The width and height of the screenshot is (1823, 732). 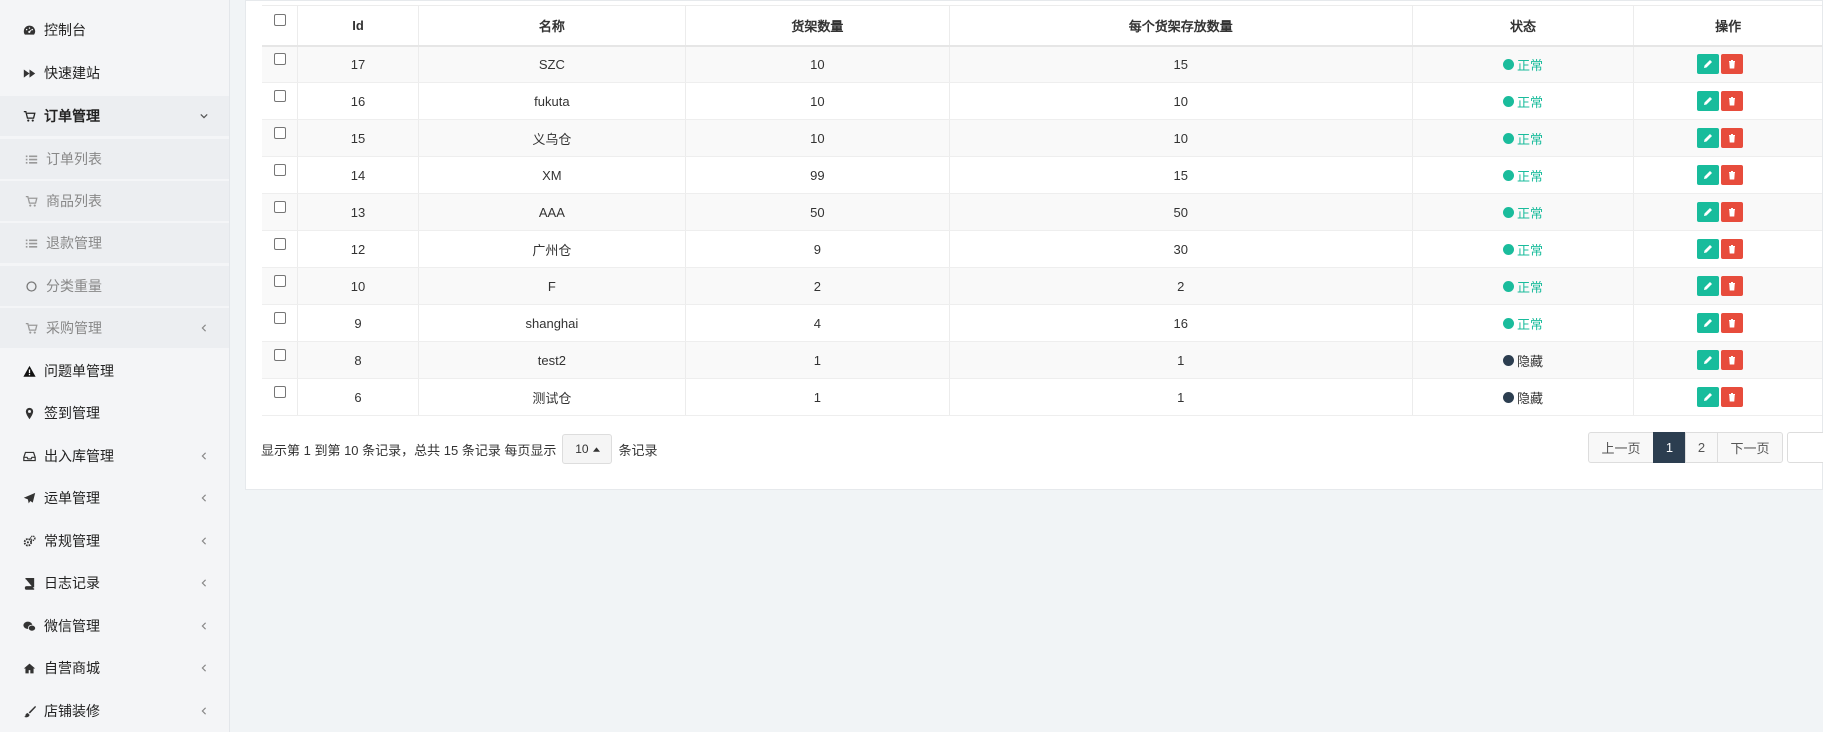 What do you see at coordinates (358, 360) in the screenshot?
I see `cell-id: 8` at bounding box center [358, 360].